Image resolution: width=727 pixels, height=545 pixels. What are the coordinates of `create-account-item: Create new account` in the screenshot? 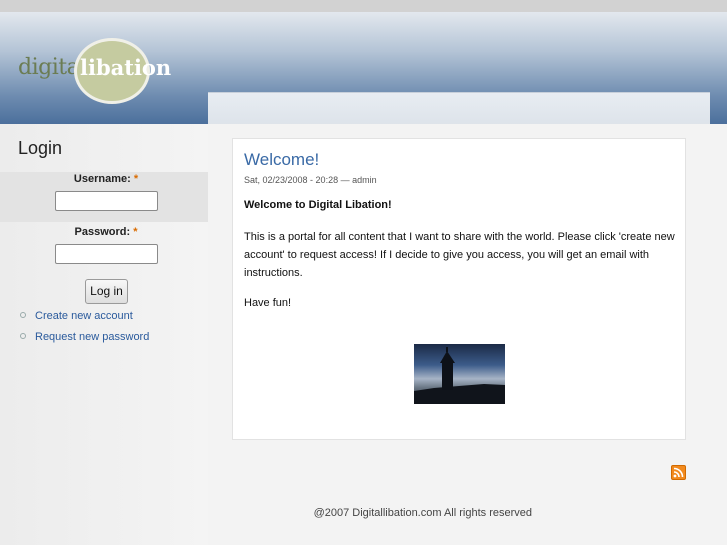 It's located at (76, 316).